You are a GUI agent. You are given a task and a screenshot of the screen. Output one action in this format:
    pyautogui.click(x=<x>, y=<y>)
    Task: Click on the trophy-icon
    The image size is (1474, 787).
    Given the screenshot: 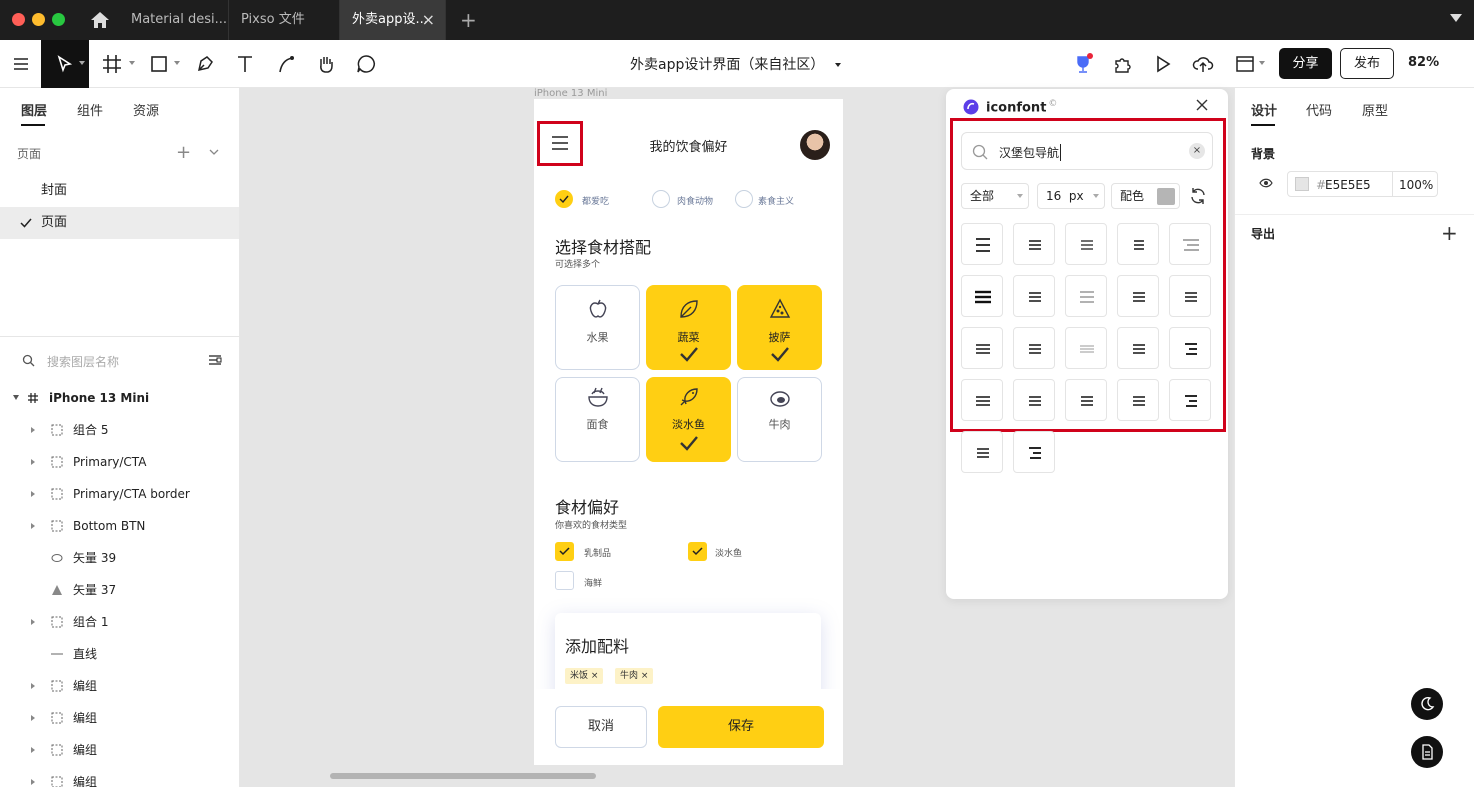 What is the action you would take?
    pyautogui.click(x=1083, y=64)
    